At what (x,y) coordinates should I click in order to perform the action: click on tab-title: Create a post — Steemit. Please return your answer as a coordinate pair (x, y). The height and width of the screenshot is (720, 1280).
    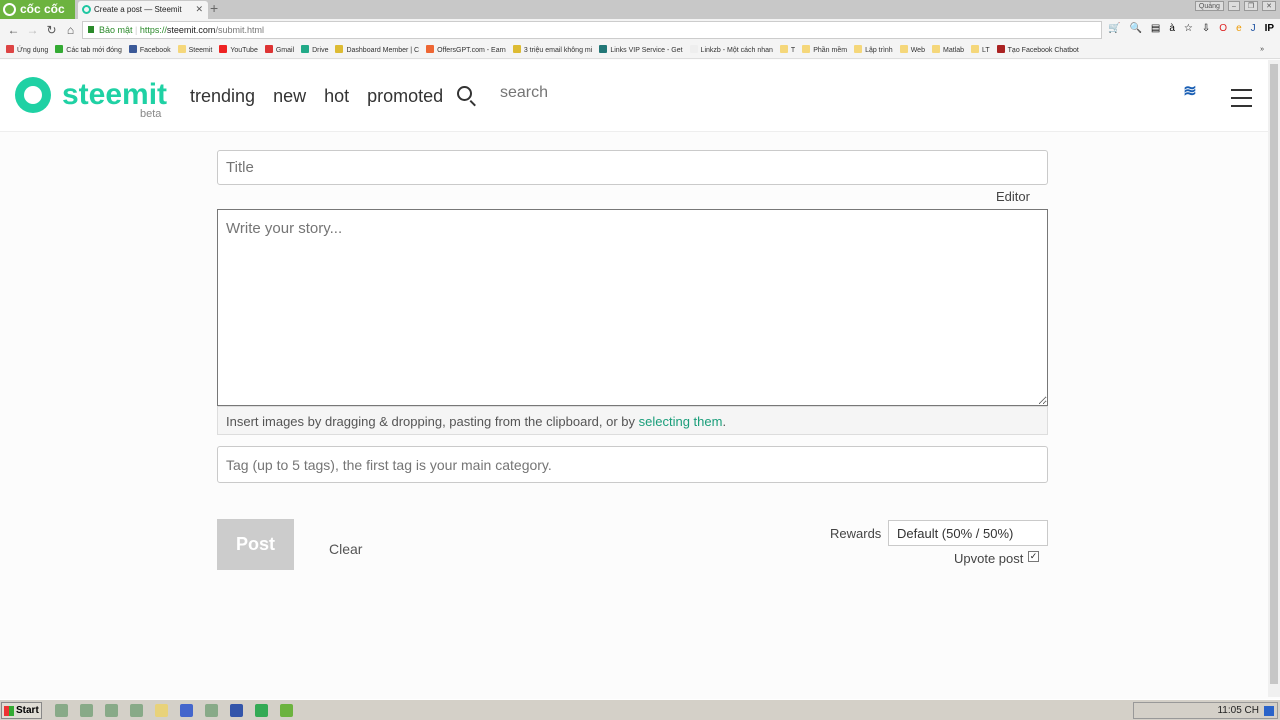
    Looking at the image, I should click on (138, 9).